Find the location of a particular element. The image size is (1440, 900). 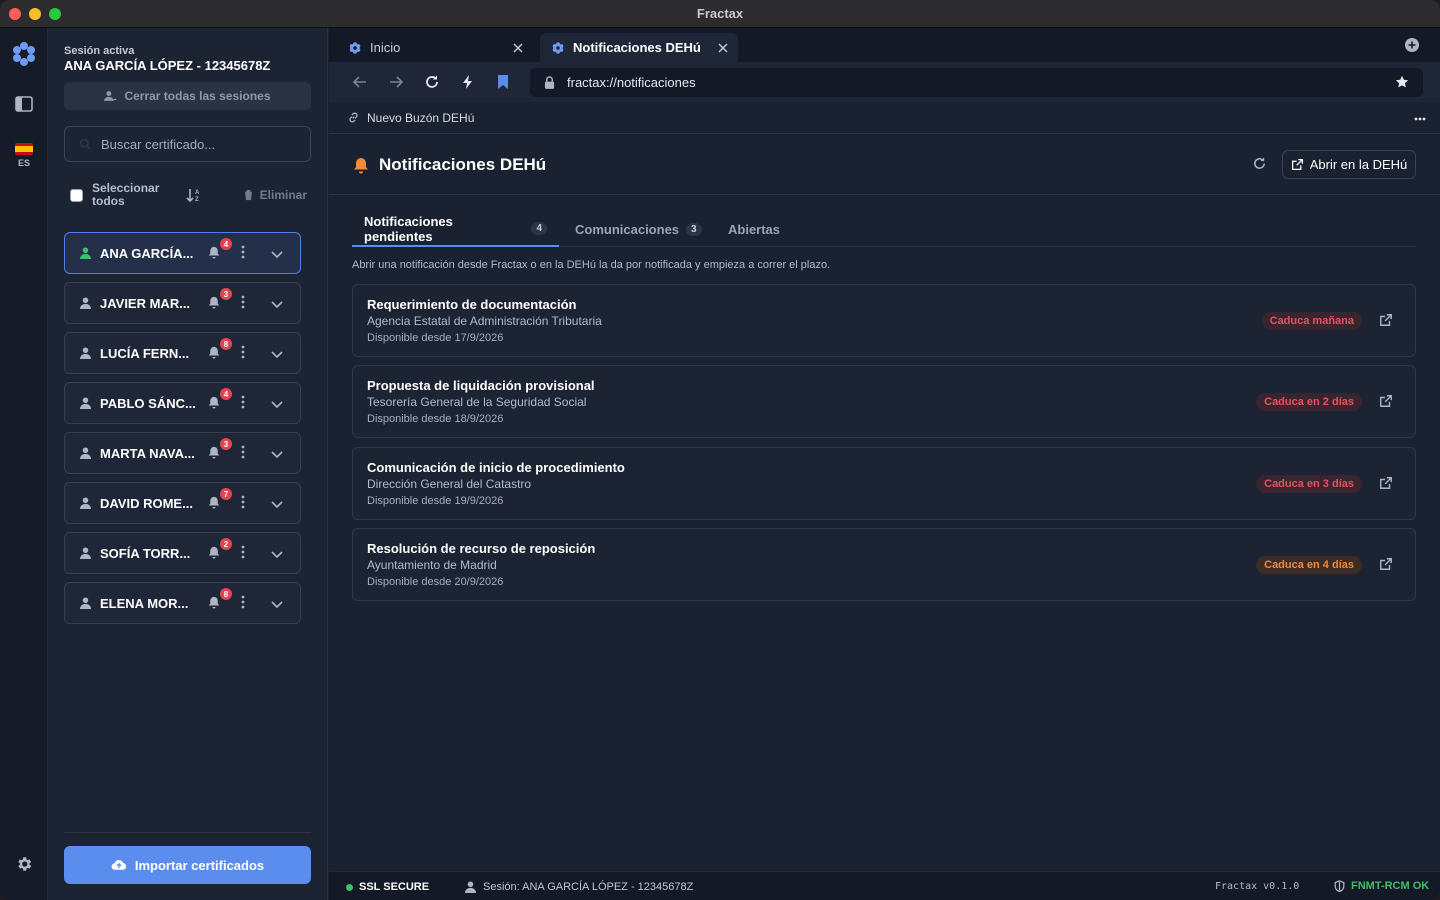

bookmark-nuevo-buzon: Nuevo Buzón DEHú is located at coordinates (420, 118).